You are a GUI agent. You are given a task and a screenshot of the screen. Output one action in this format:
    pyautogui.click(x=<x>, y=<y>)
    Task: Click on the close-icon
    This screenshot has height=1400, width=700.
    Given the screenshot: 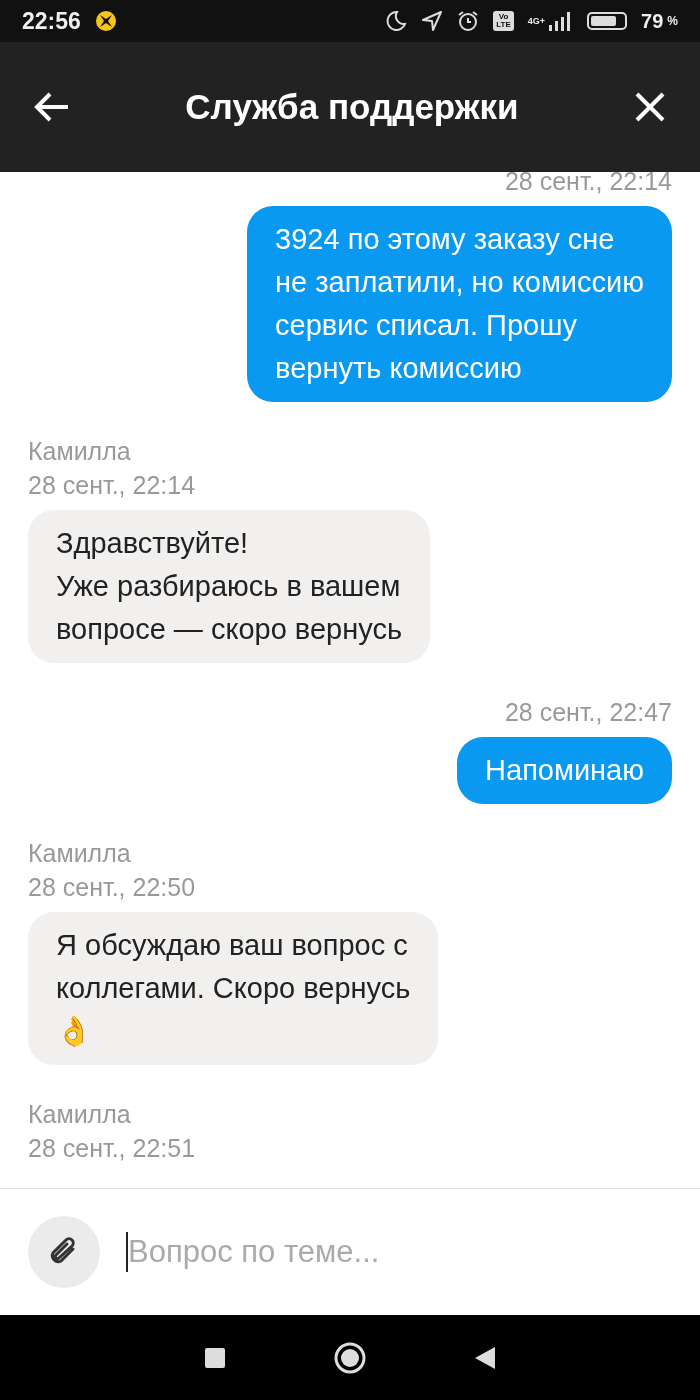 What is the action you would take?
    pyautogui.click(x=650, y=107)
    